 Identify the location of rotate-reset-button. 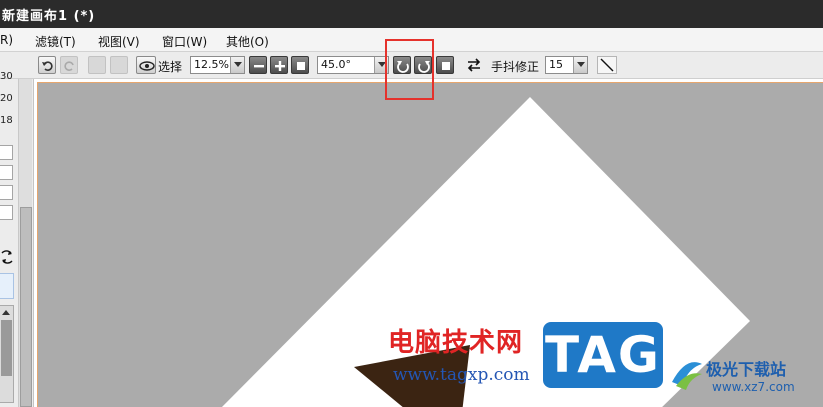
(445, 65).